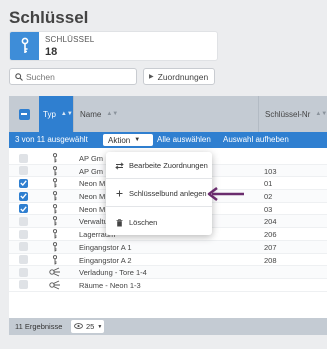 This screenshot has width=327, height=349. I want to click on page-size-select: 25 ▼, so click(87, 326).